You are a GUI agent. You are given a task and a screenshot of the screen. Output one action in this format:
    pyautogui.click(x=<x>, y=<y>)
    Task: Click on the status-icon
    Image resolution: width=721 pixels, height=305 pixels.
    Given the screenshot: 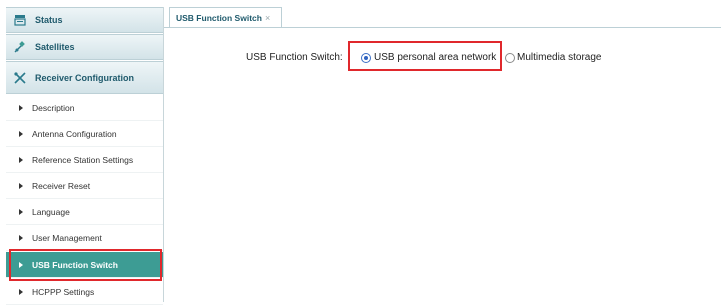 What is the action you would take?
    pyautogui.click(x=20, y=20)
    